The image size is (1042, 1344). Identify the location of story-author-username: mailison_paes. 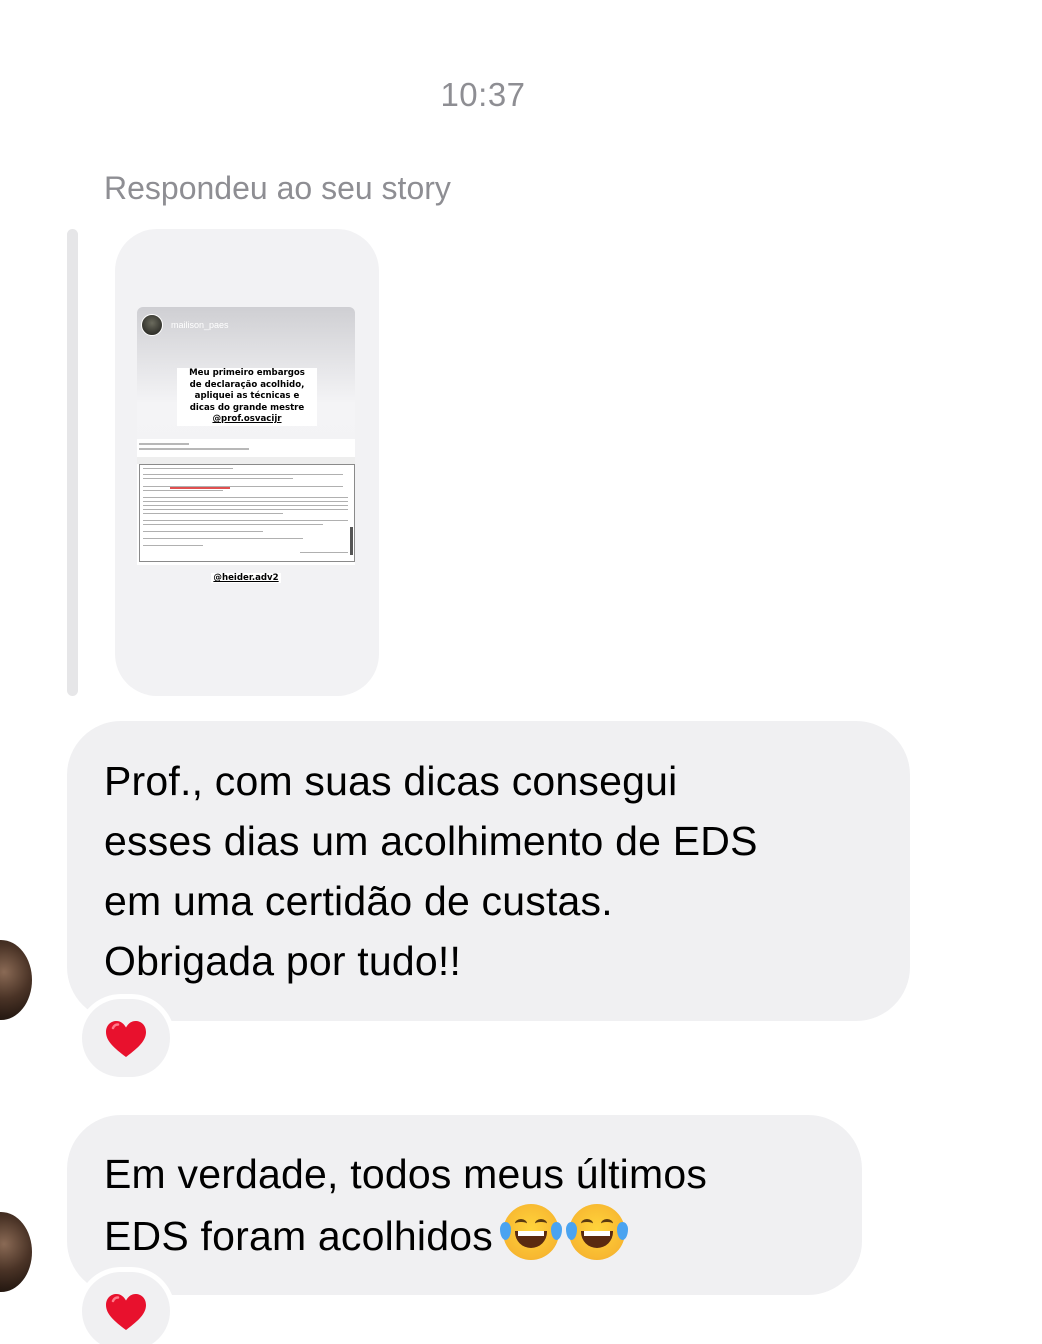
(200, 325).